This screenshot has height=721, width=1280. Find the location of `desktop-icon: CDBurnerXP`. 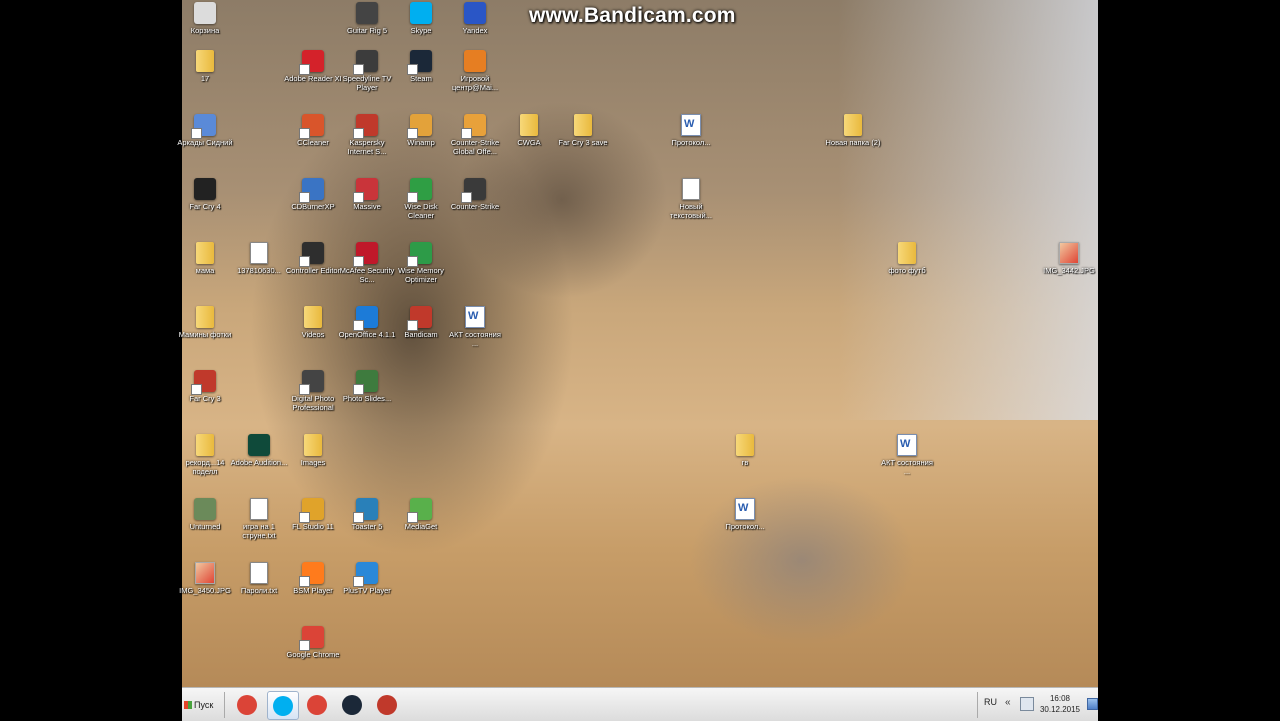

desktop-icon: CDBurnerXP is located at coordinates (313, 194).